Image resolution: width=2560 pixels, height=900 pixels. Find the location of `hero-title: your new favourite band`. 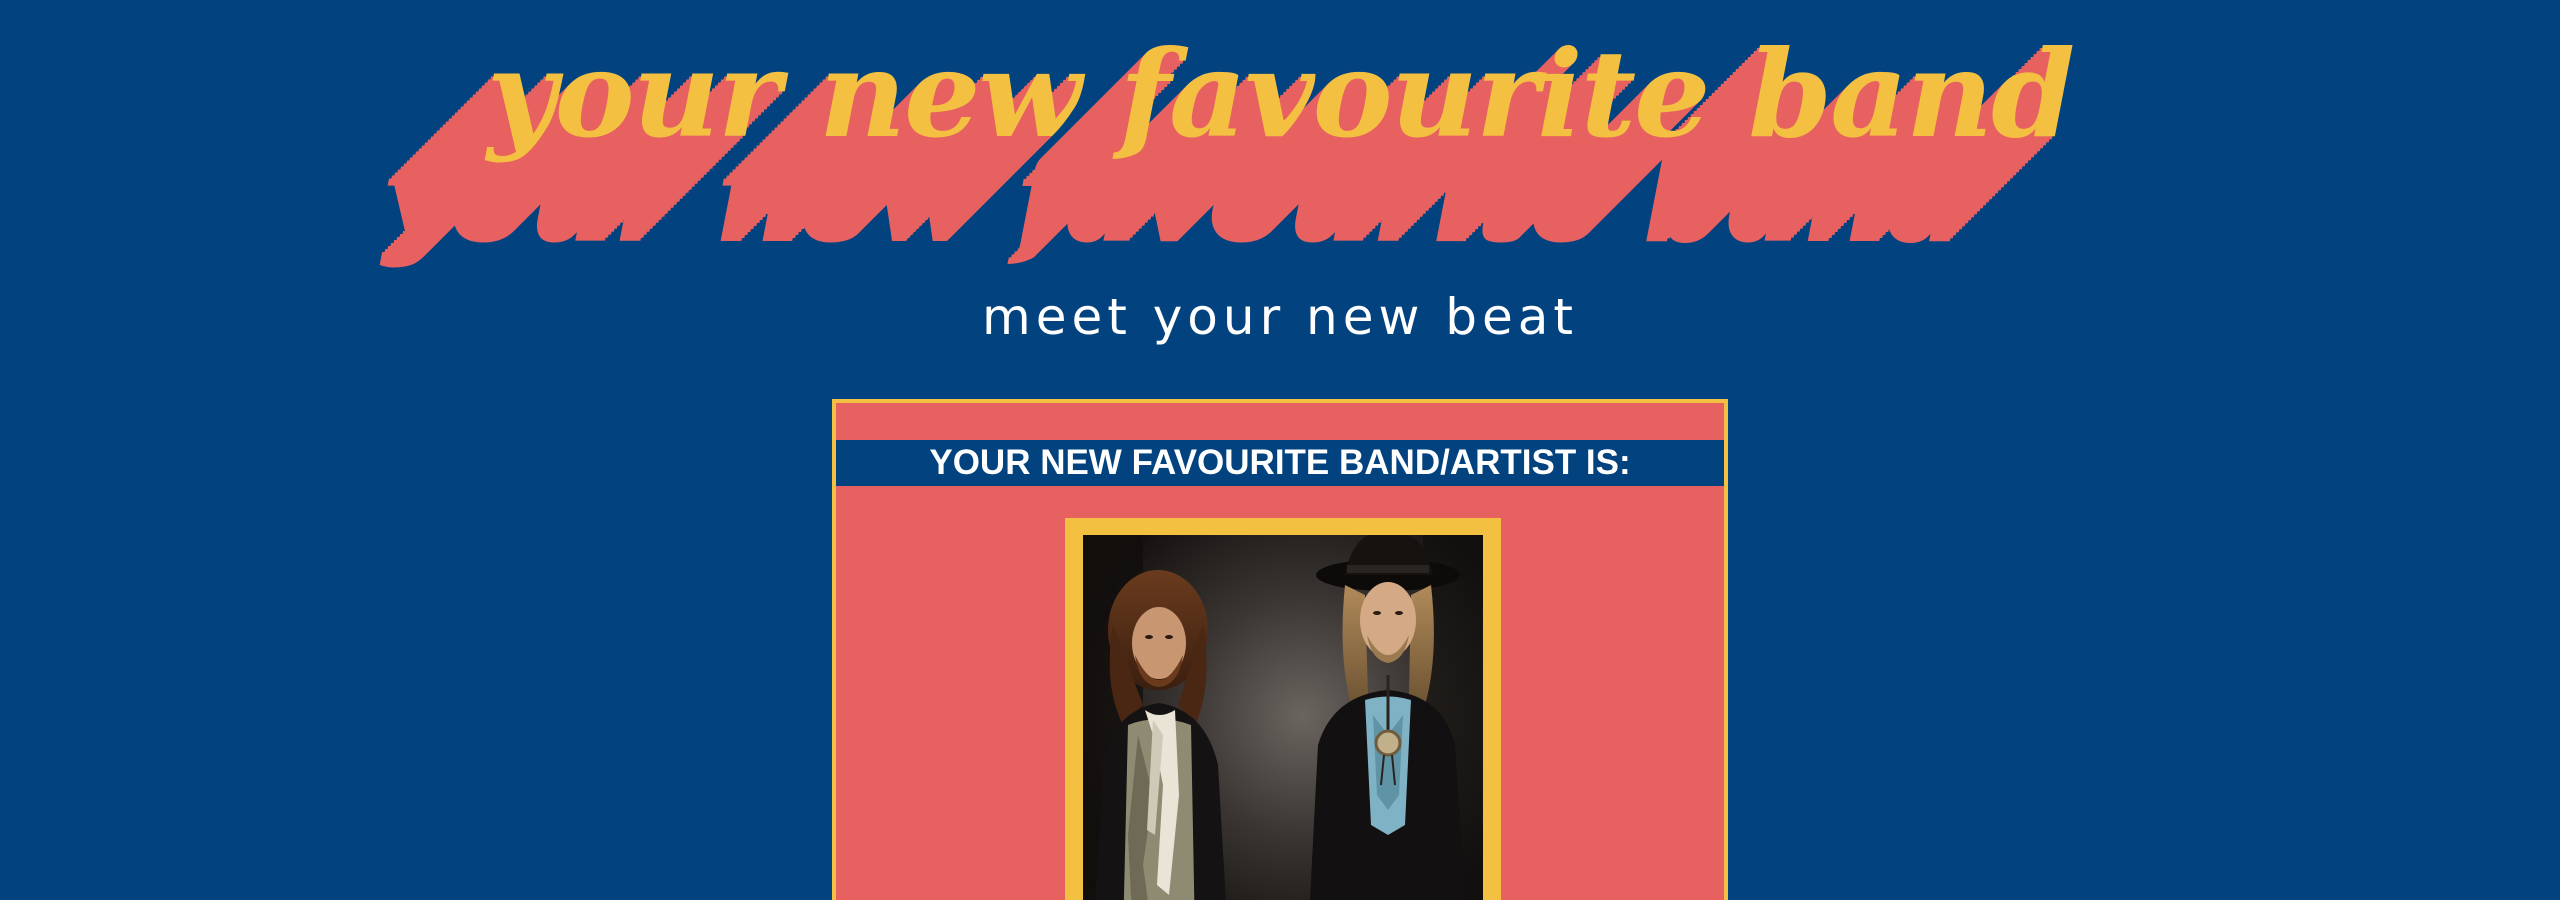

hero-title: your new favourite band is located at coordinates (1280, 94).